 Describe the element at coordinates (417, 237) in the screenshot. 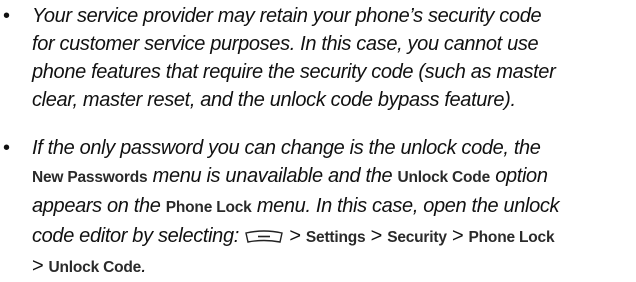

I see `menu-name-security: Security` at that location.